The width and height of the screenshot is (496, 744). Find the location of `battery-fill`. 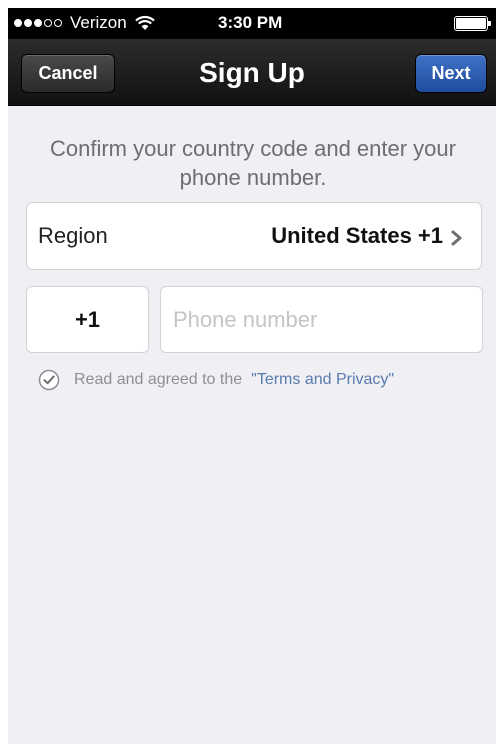

battery-fill is located at coordinates (471, 23).